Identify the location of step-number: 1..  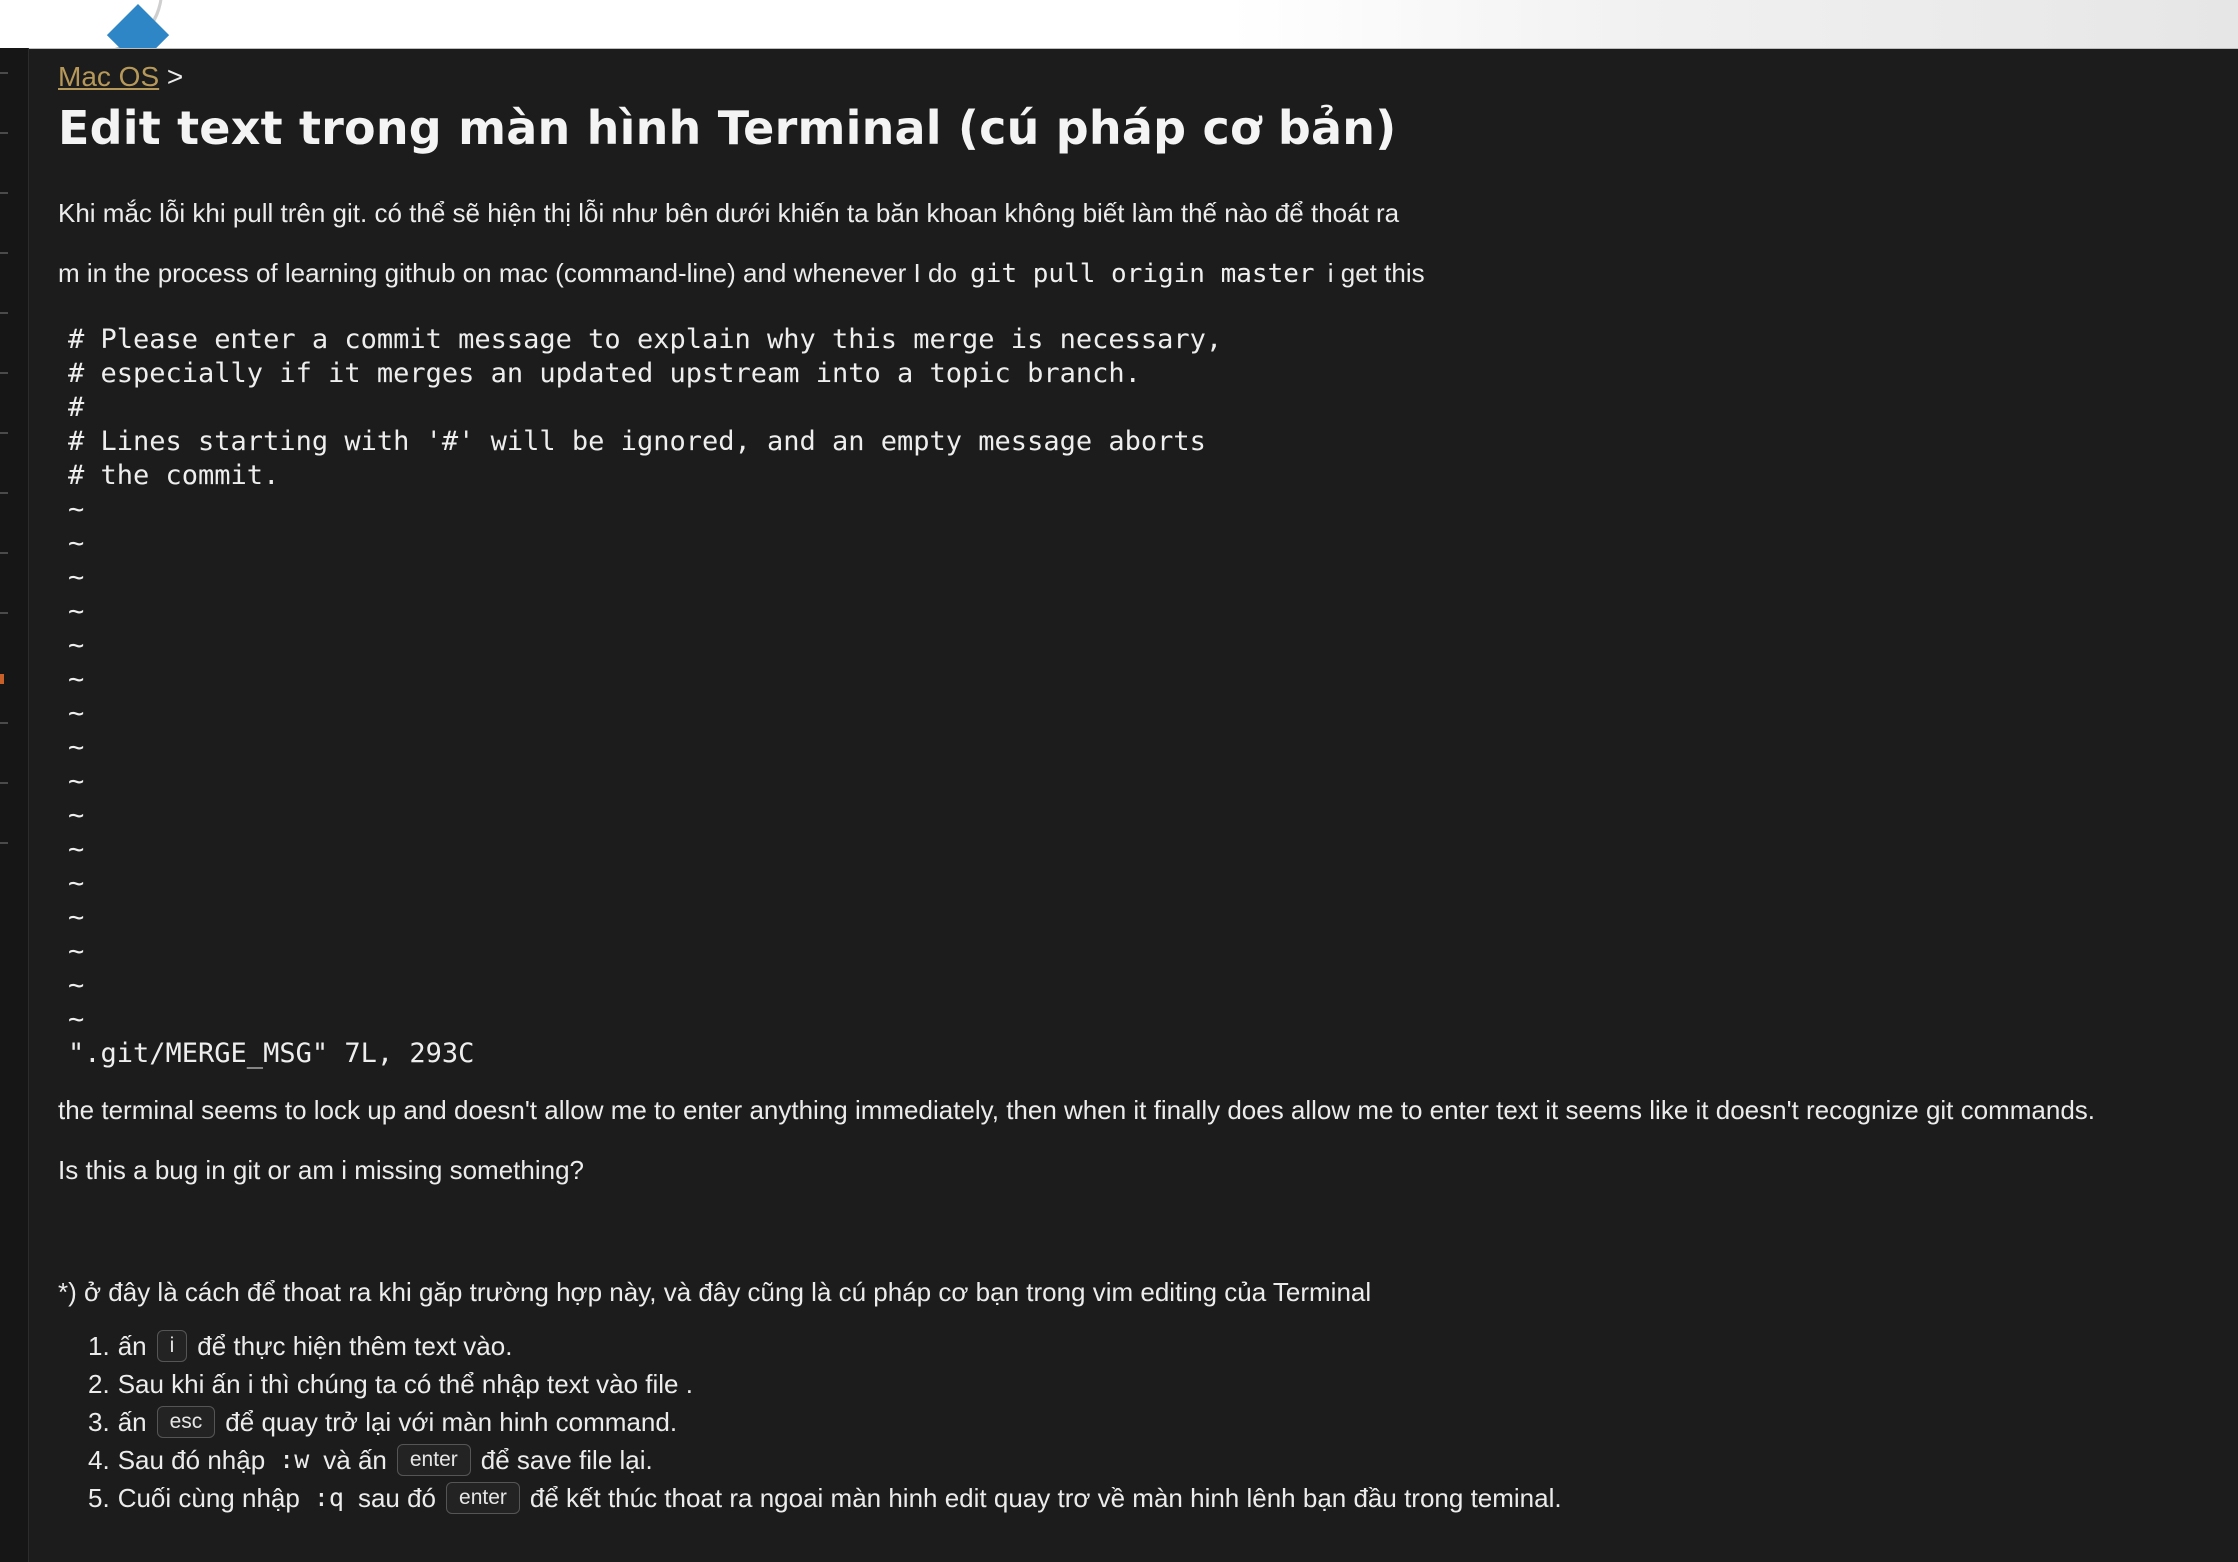
(99, 1346).